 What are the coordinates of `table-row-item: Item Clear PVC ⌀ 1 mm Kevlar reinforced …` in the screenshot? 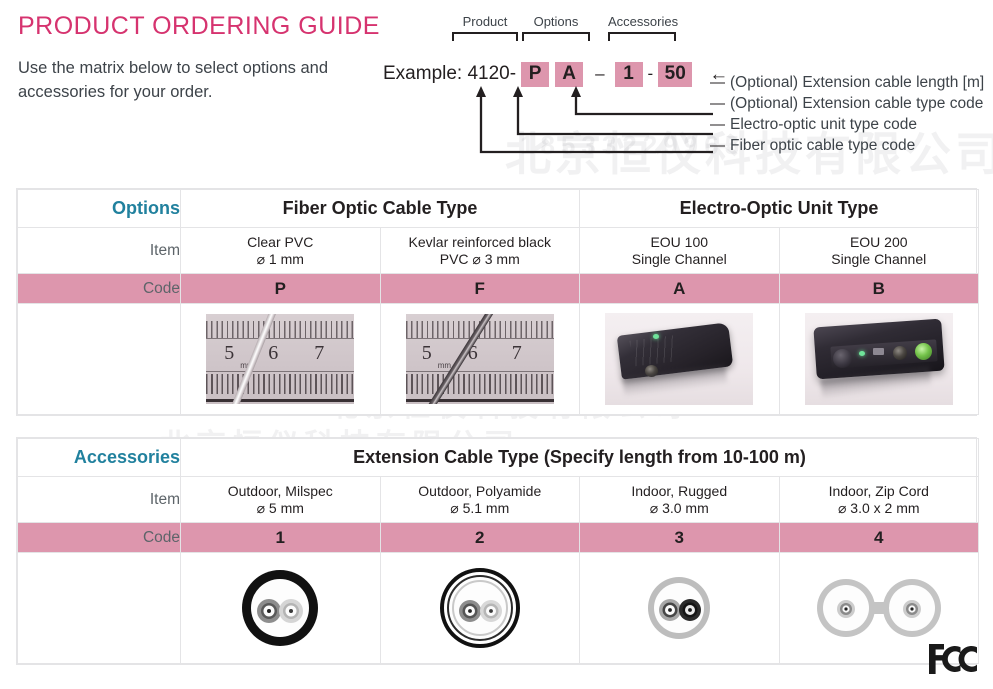 It's located at (498, 250).